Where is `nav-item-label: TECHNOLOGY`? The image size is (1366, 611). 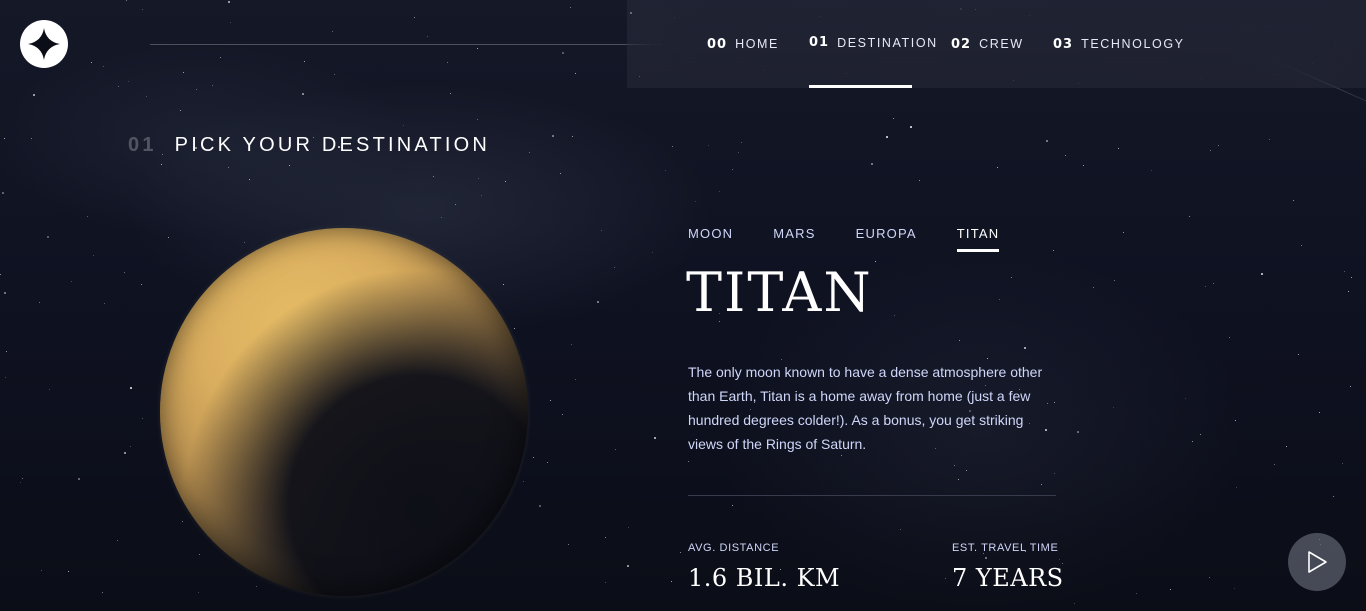 nav-item-label: TECHNOLOGY is located at coordinates (1133, 44).